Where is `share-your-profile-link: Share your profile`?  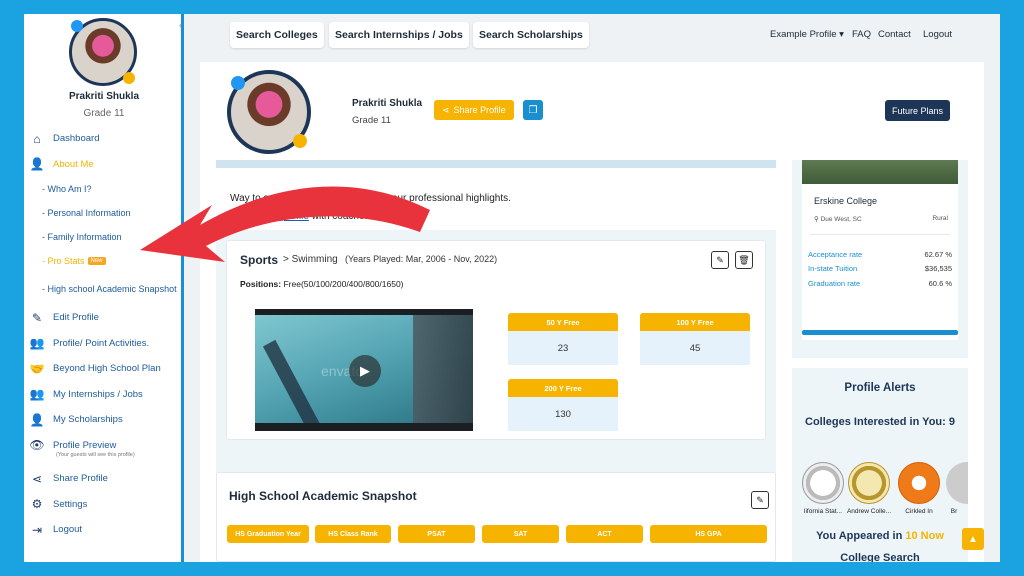 share-your-profile-link: Share your profile is located at coordinates (269, 216).